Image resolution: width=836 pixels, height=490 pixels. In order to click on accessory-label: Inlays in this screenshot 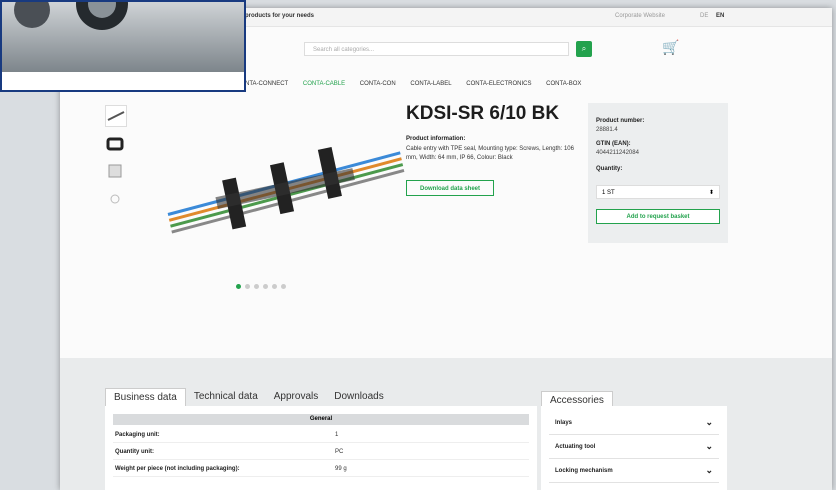, I will do `click(564, 423)`.